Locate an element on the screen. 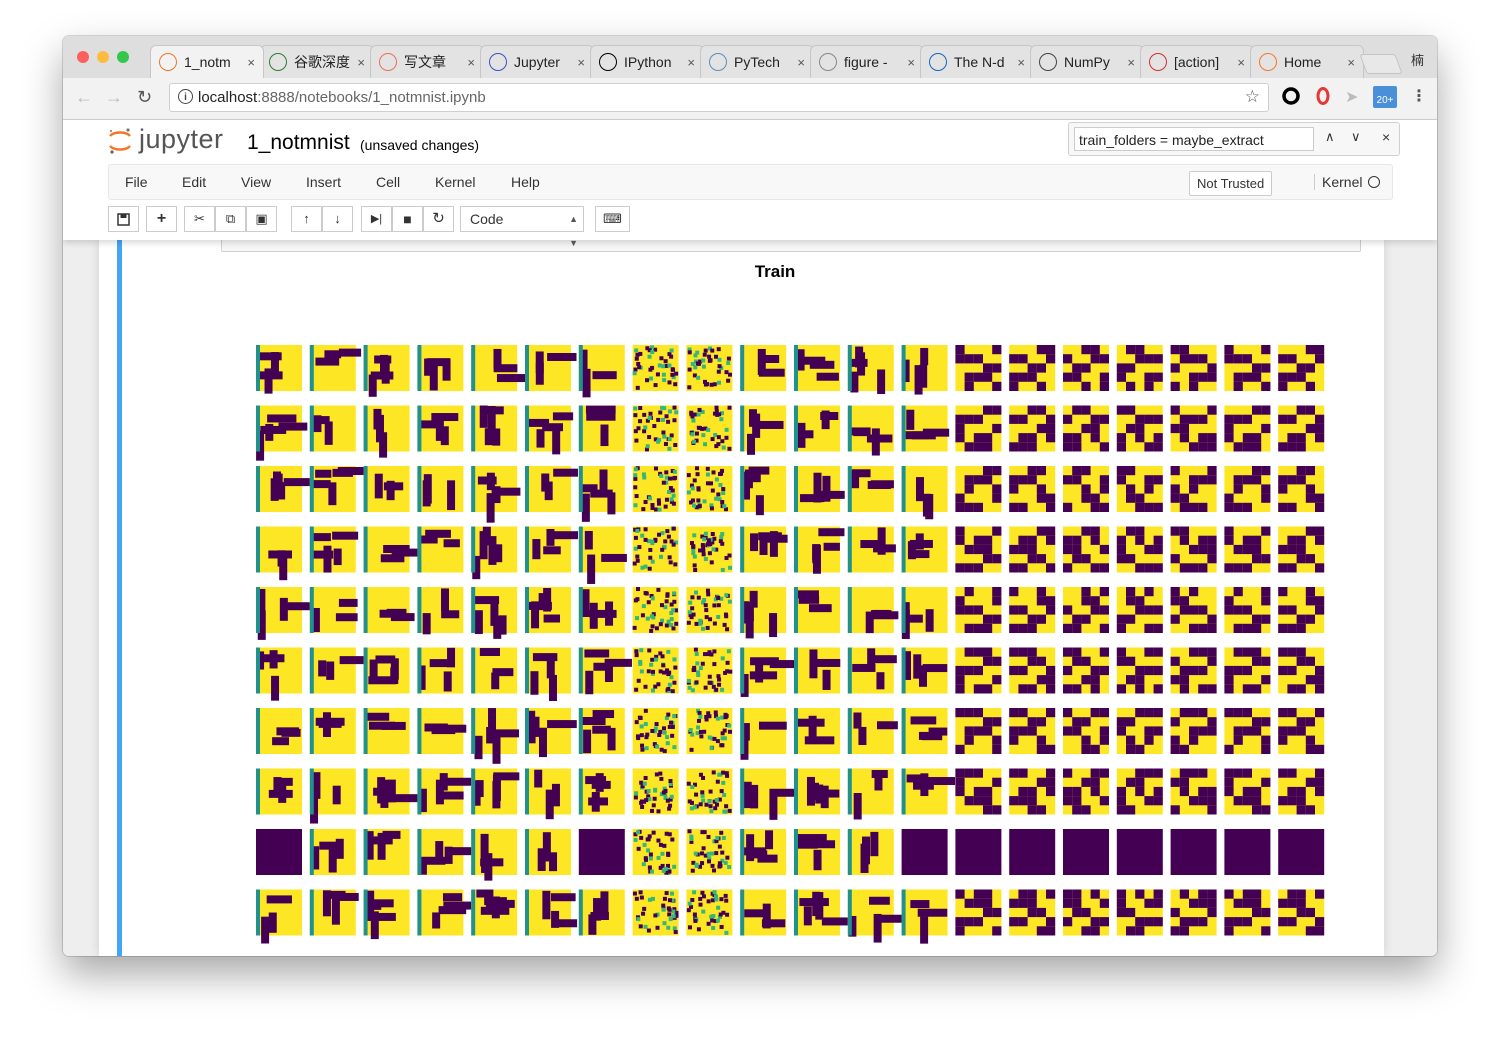 The height and width of the screenshot is (1047, 1500). menu-dots-icon: ⋮ is located at coordinates (1419, 96).